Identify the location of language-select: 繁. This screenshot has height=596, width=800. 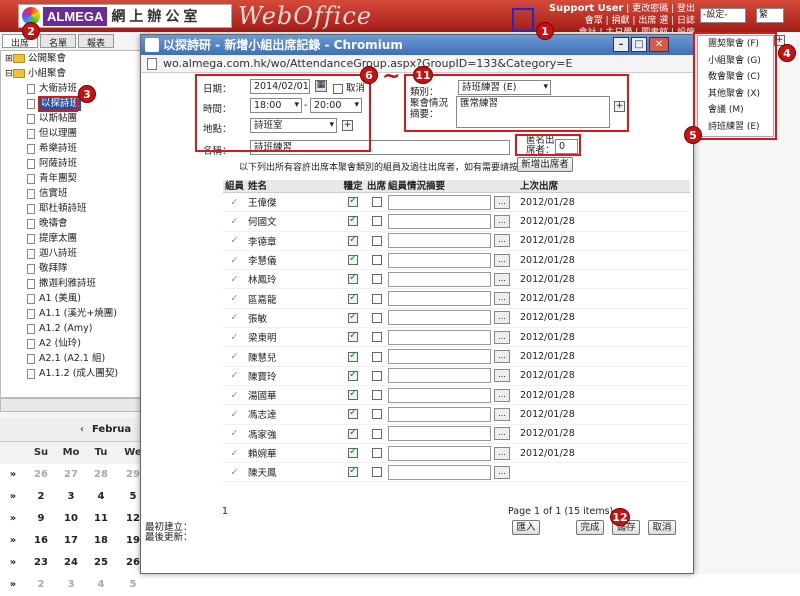
(770, 15).